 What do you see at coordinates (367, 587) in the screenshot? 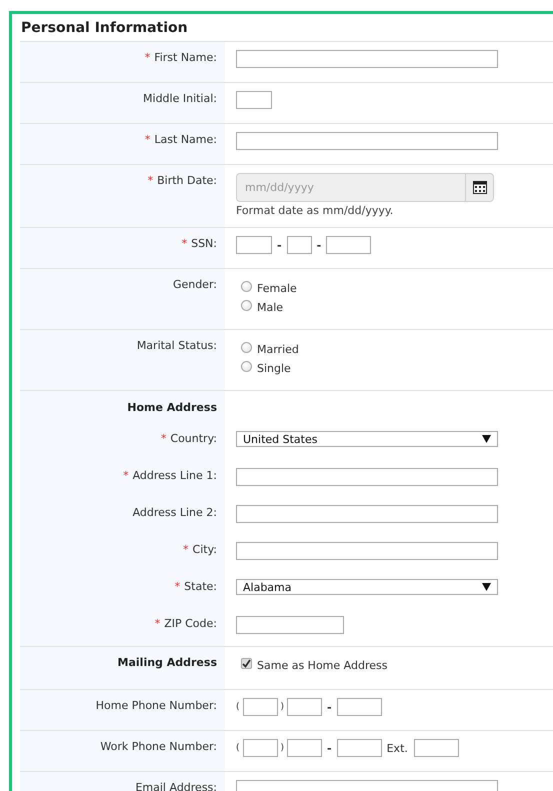
I see `dropdown: Alabama` at bounding box center [367, 587].